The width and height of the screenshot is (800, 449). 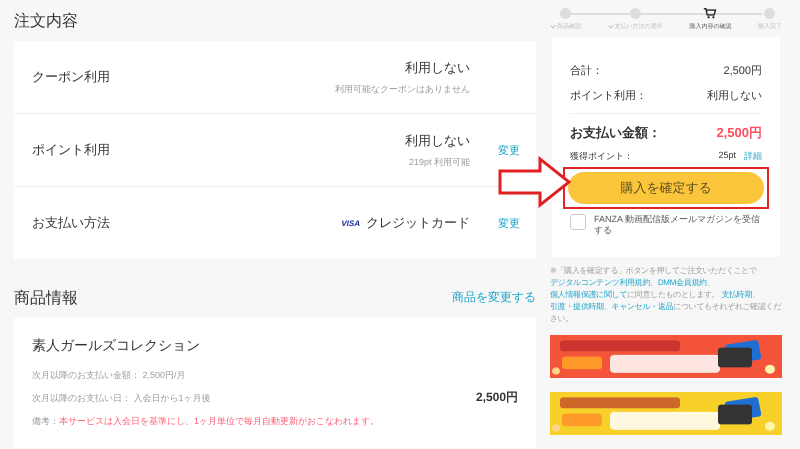 What do you see at coordinates (643, 306) in the screenshot?
I see `terms-link: キャンセル・返品` at bounding box center [643, 306].